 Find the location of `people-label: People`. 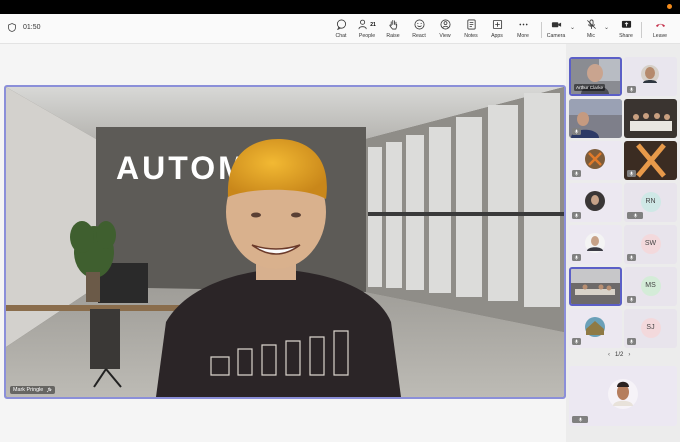

people-label: People is located at coordinates (367, 36).